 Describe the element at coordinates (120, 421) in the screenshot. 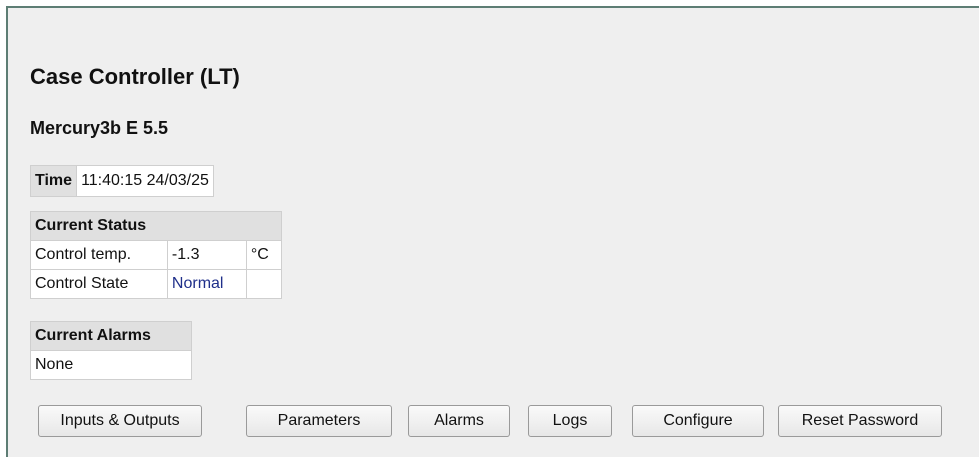

I see `inputs-outputs-button: Inputs & Outputs` at that location.